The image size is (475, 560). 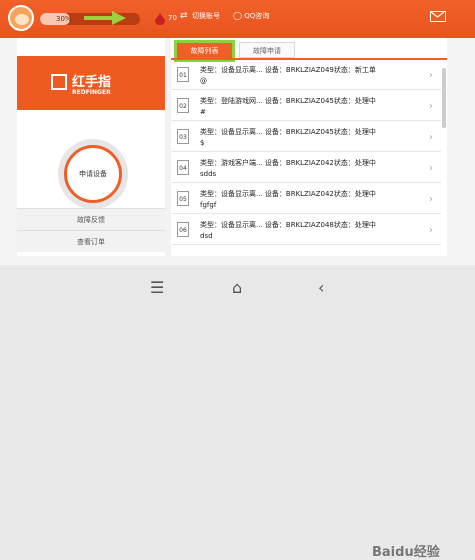 I want to click on fault-desc: fgfgf, so click(x=208, y=205).